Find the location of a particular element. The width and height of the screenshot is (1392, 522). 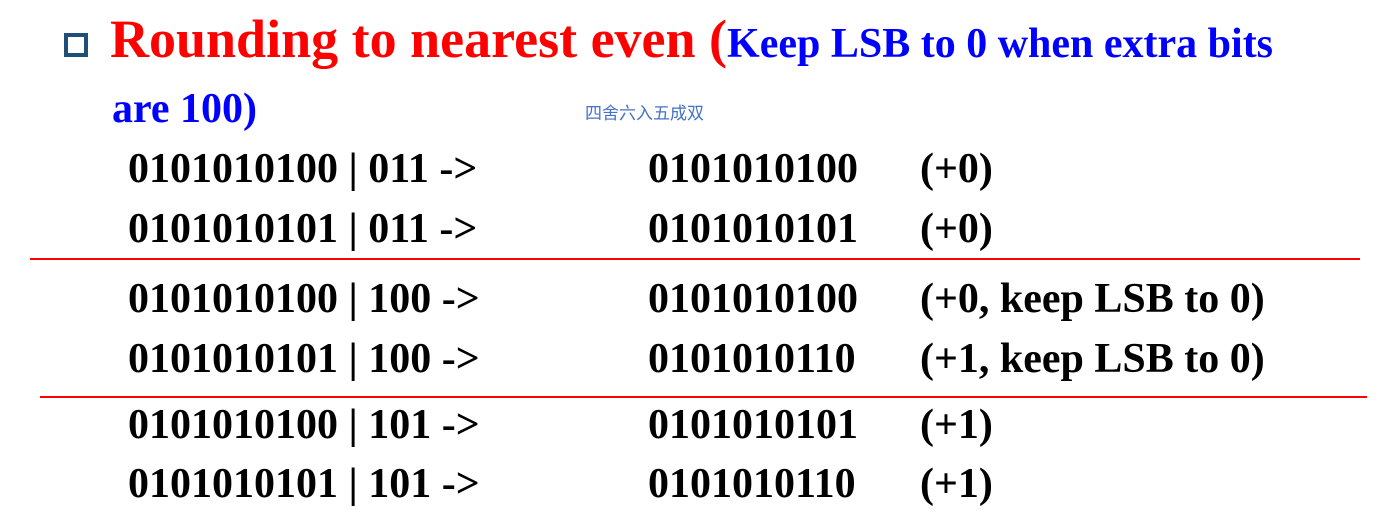

row-input: 0101010101 | 100 -> is located at coordinates (304, 359).